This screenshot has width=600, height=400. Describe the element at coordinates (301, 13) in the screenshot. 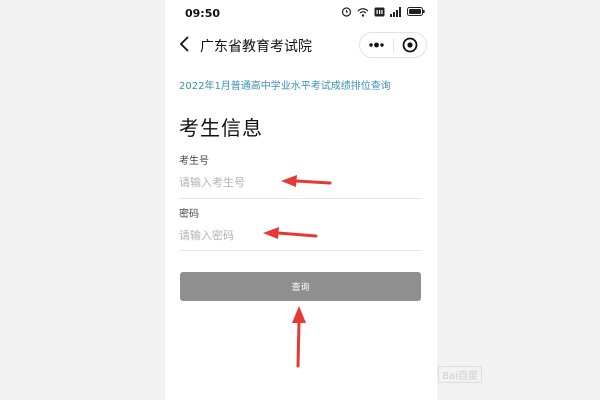

I see `status-bar: 09:50` at that location.